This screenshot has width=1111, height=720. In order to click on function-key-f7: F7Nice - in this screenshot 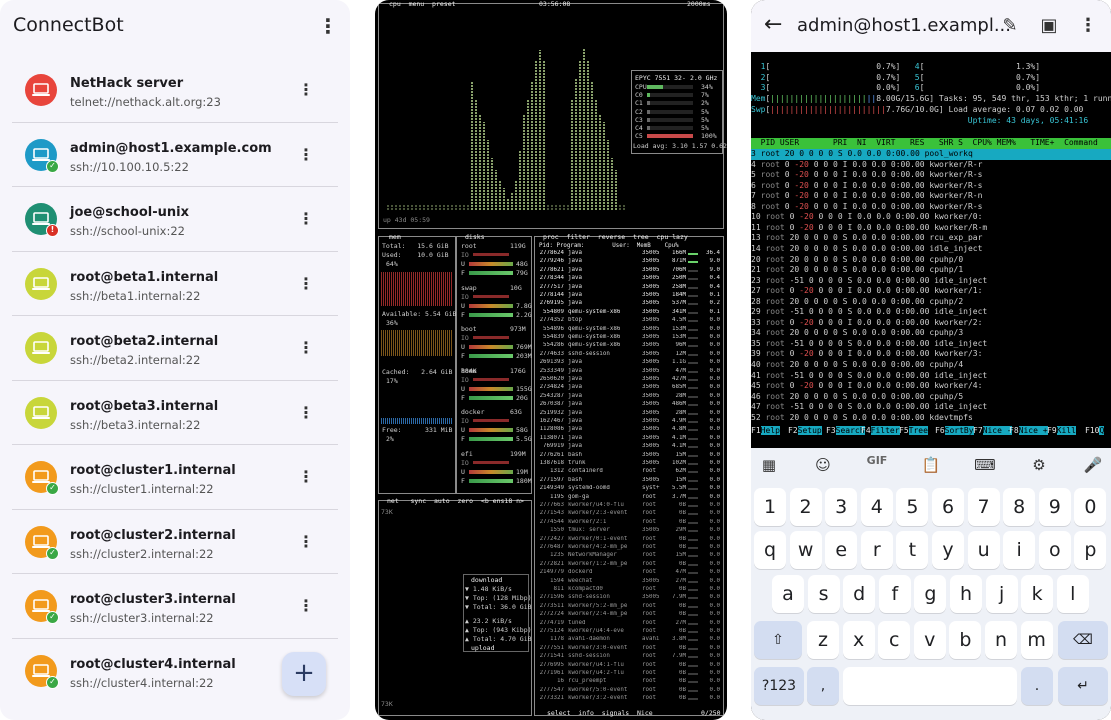, I will do `click(992, 431)`.